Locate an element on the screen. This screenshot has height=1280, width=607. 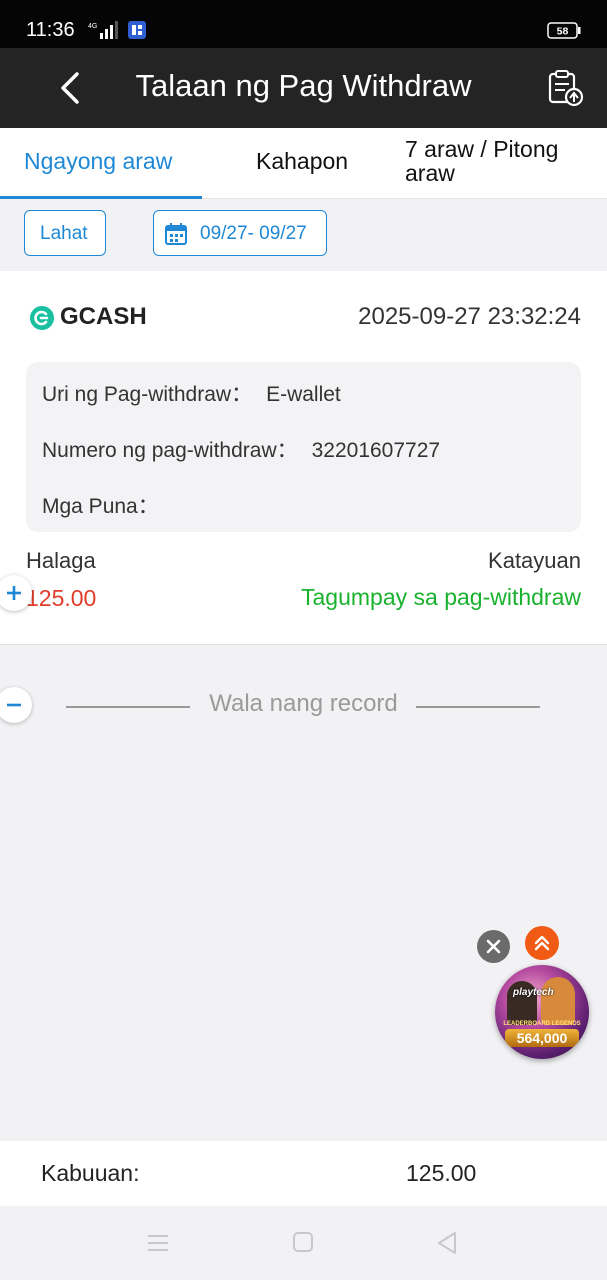
withdraw-number-value: 32201607727 is located at coordinates (376, 450).